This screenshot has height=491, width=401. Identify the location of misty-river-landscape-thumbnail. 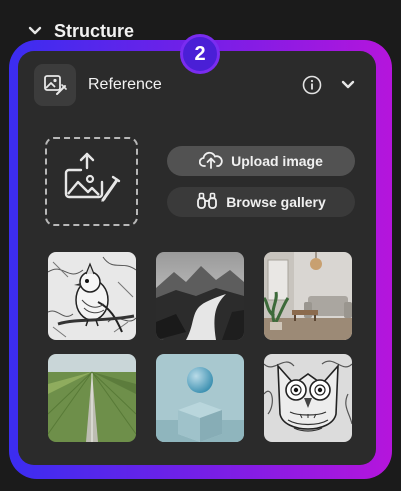
(200, 296).